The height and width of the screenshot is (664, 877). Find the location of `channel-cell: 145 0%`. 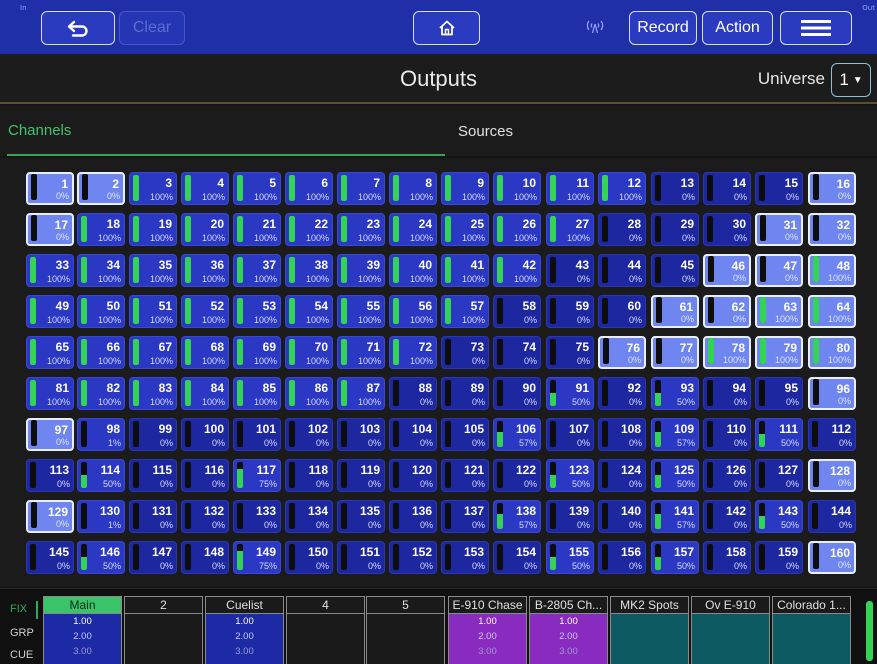

channel-cell: 145 0% is located at coordinates (50, 557).